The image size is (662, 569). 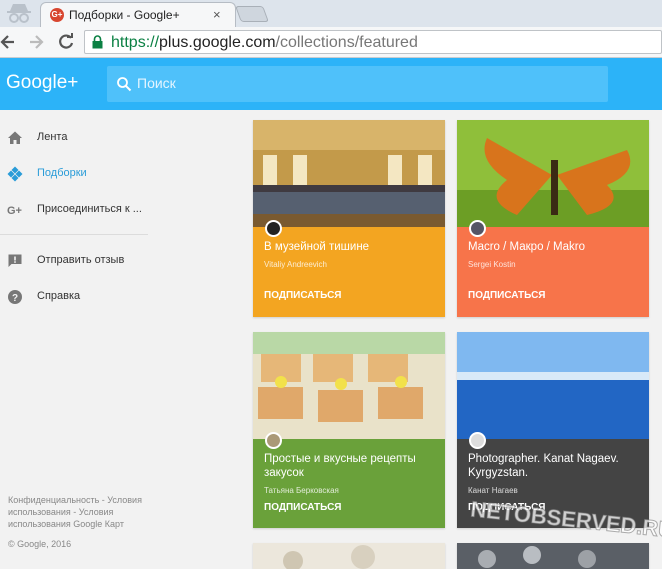 I want to click on collections-icon, so click(x=15, y=174).